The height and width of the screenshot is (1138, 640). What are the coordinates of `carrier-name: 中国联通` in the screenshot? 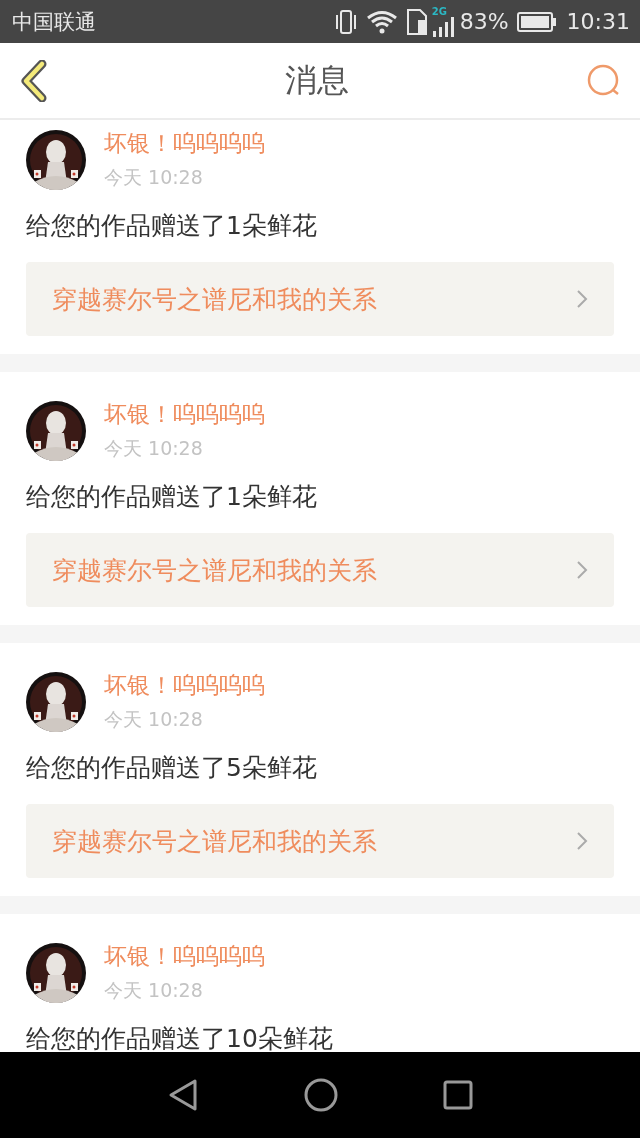 It's located at (54, 22).